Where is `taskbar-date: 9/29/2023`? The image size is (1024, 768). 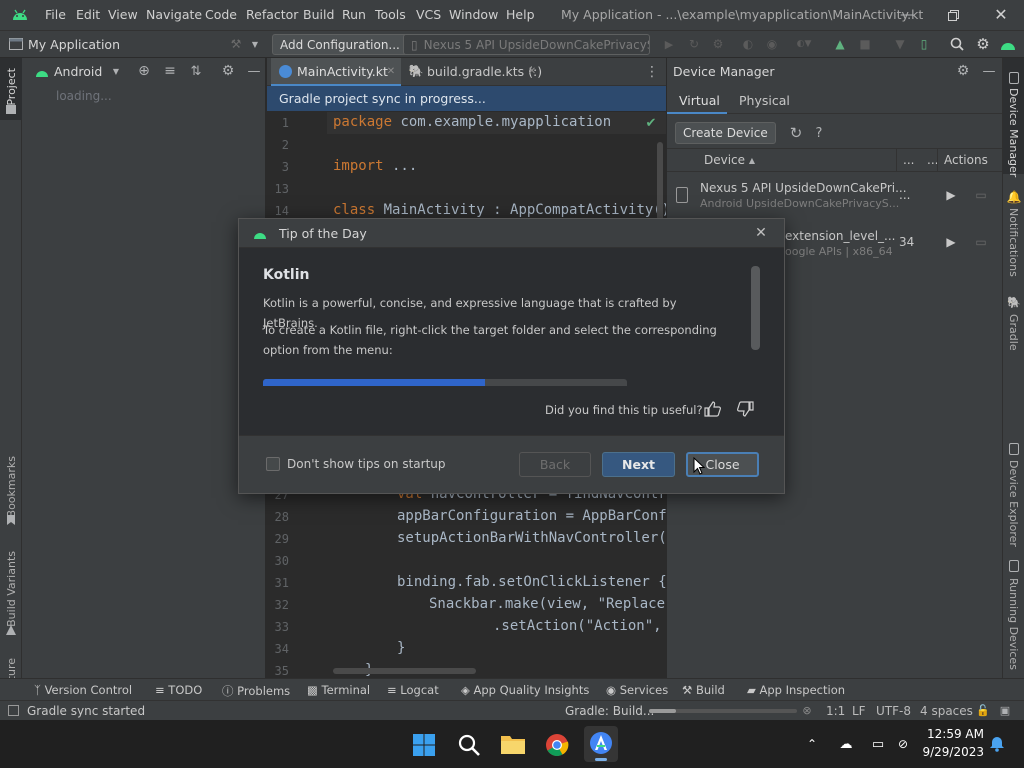 taskbar-date: 9/29/2023 is located at coordinates (952, 752).